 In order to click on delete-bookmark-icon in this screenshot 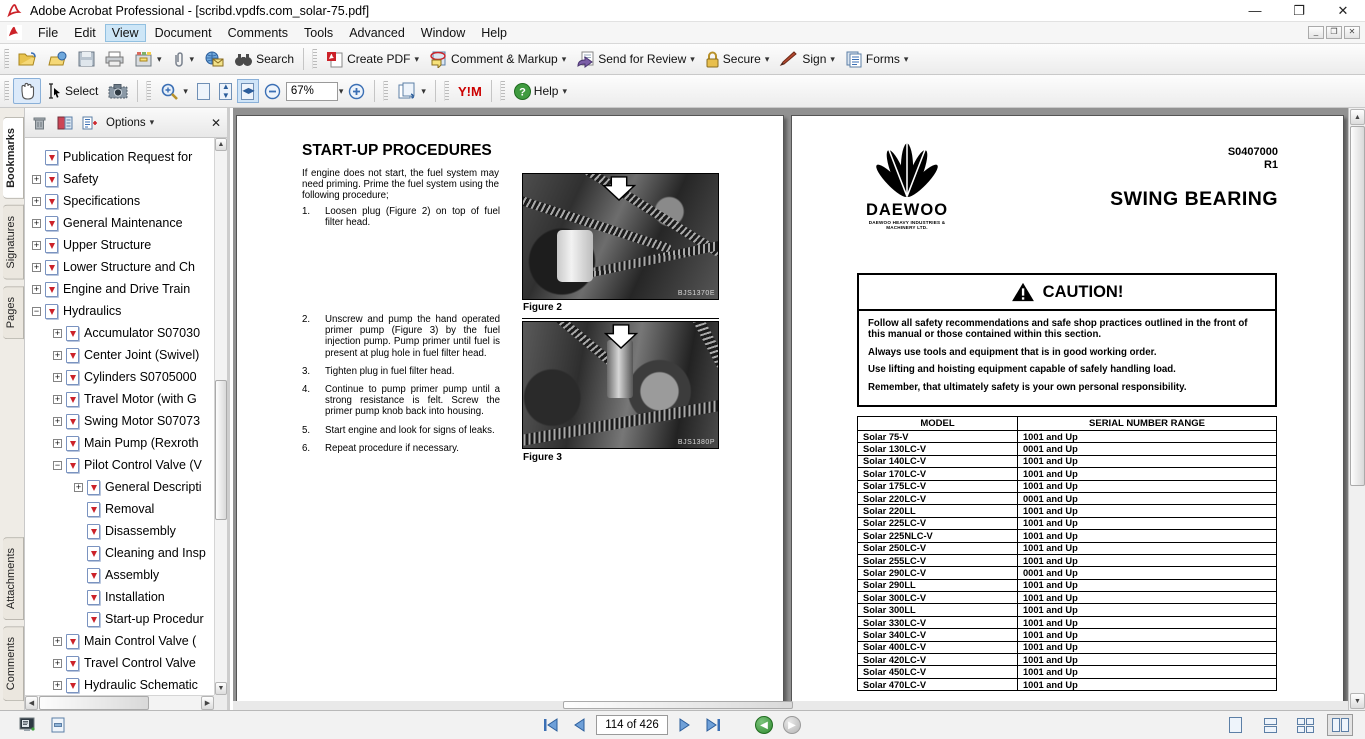, I will do `click(39, 122)`.